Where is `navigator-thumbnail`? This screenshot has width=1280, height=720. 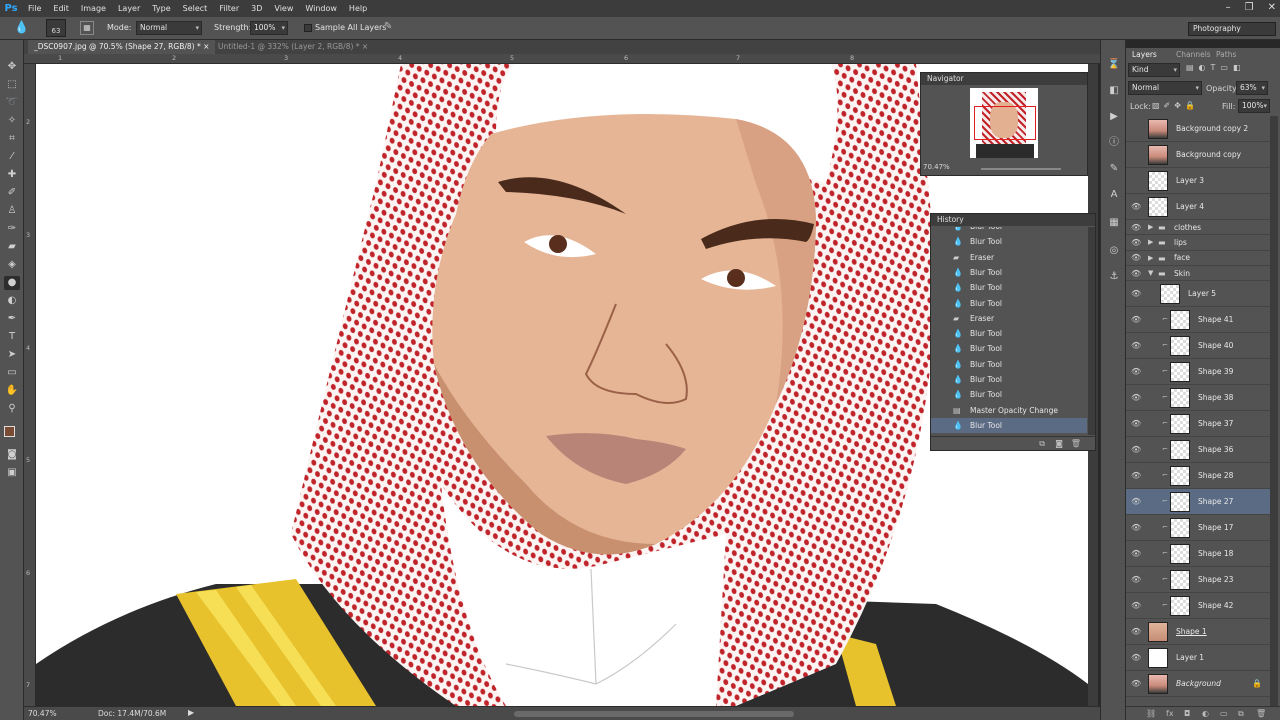 navigator-thumbnail is located at coordinates (1004, 123).